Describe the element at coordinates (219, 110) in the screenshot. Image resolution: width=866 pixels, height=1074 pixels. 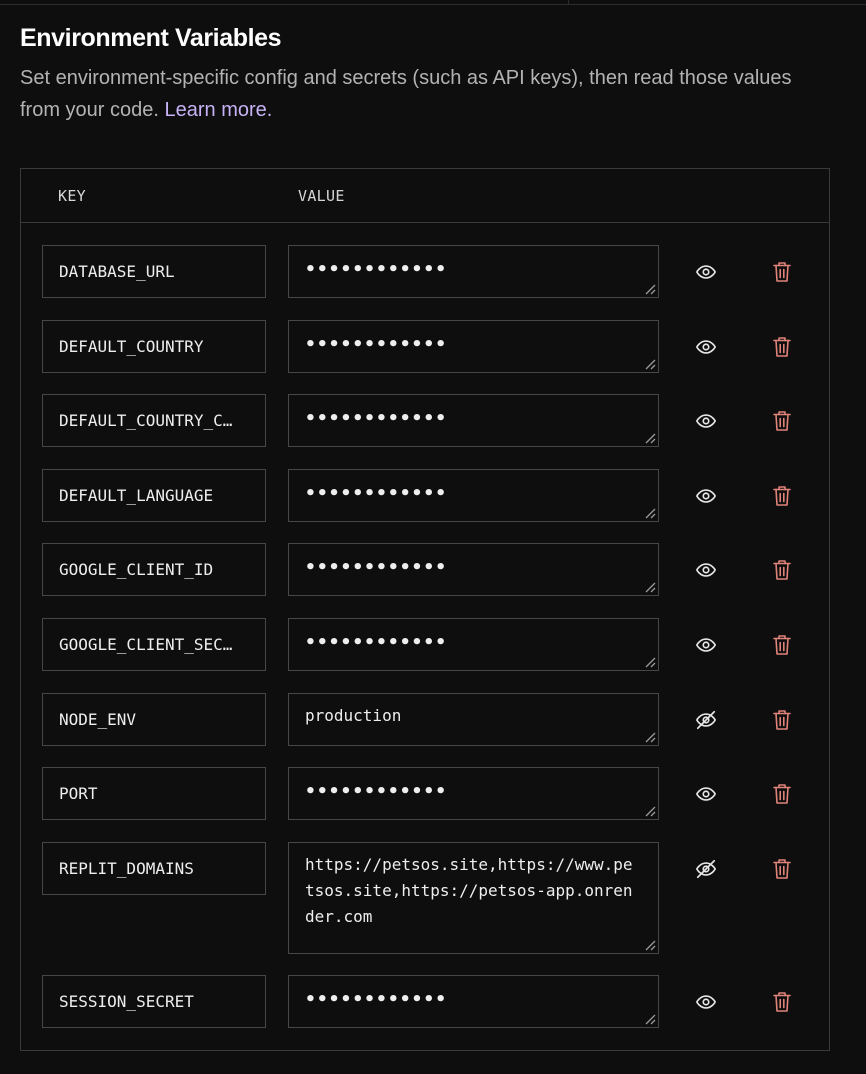
I see `learn-more-link: Learn more.` at that location.